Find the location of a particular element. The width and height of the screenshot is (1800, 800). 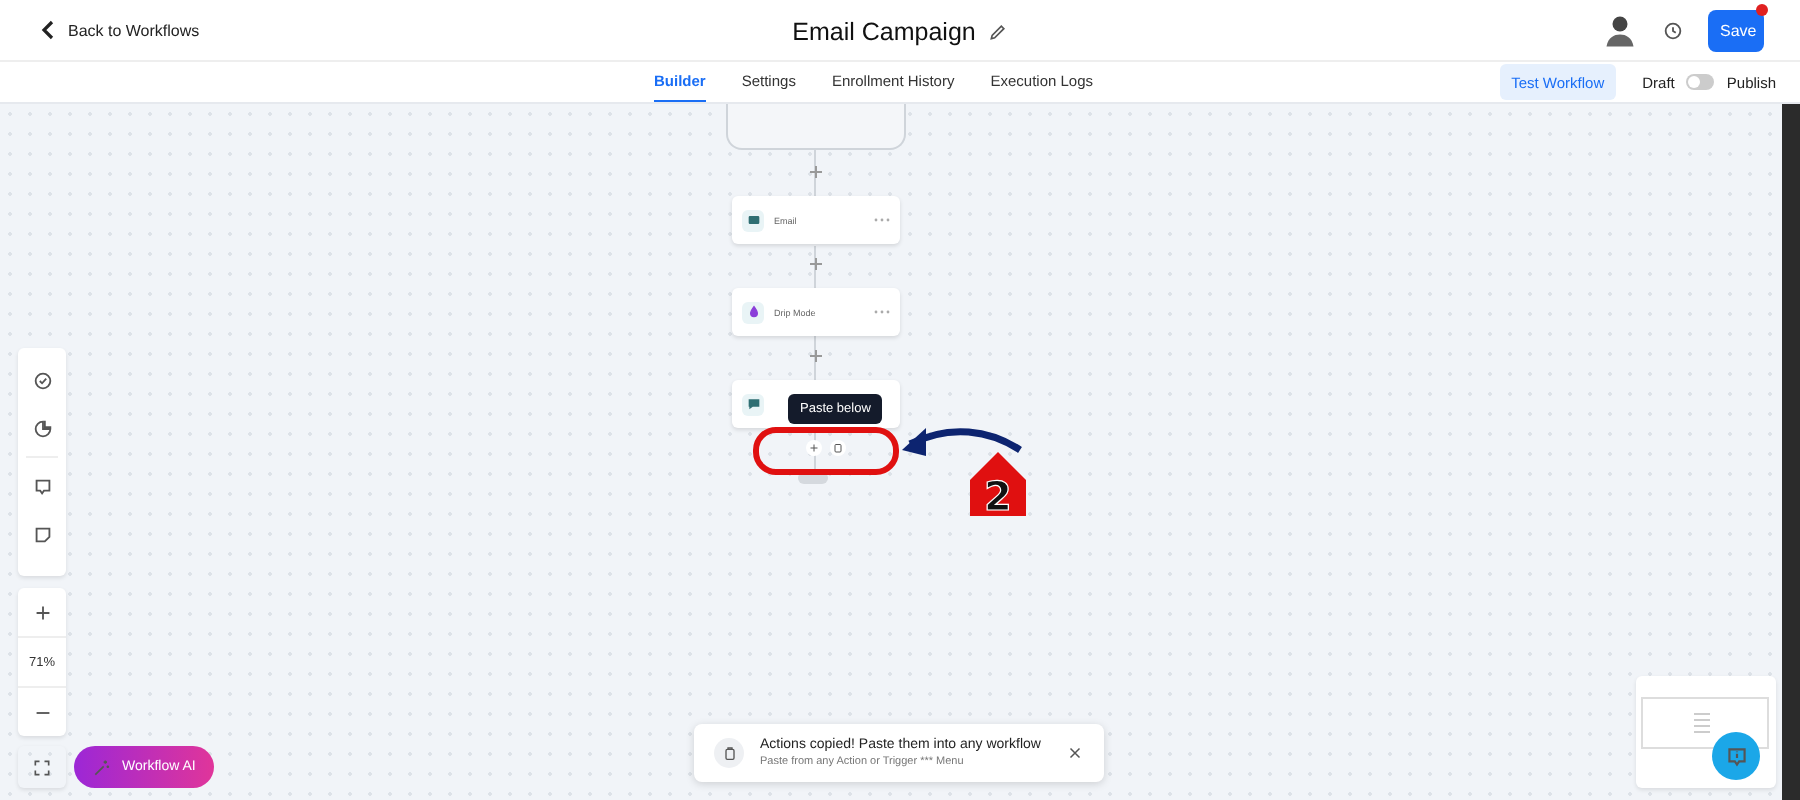

avatar-icon is located at coordinates (1620, 30).